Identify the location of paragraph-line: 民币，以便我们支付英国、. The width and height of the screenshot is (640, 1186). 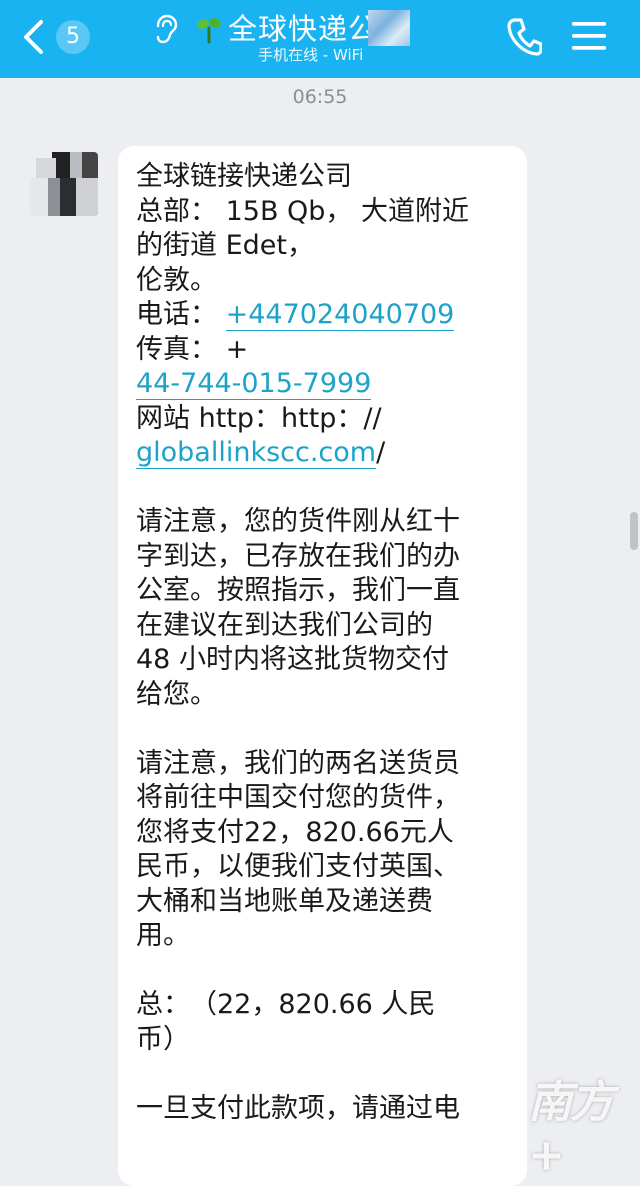
(298, 866).